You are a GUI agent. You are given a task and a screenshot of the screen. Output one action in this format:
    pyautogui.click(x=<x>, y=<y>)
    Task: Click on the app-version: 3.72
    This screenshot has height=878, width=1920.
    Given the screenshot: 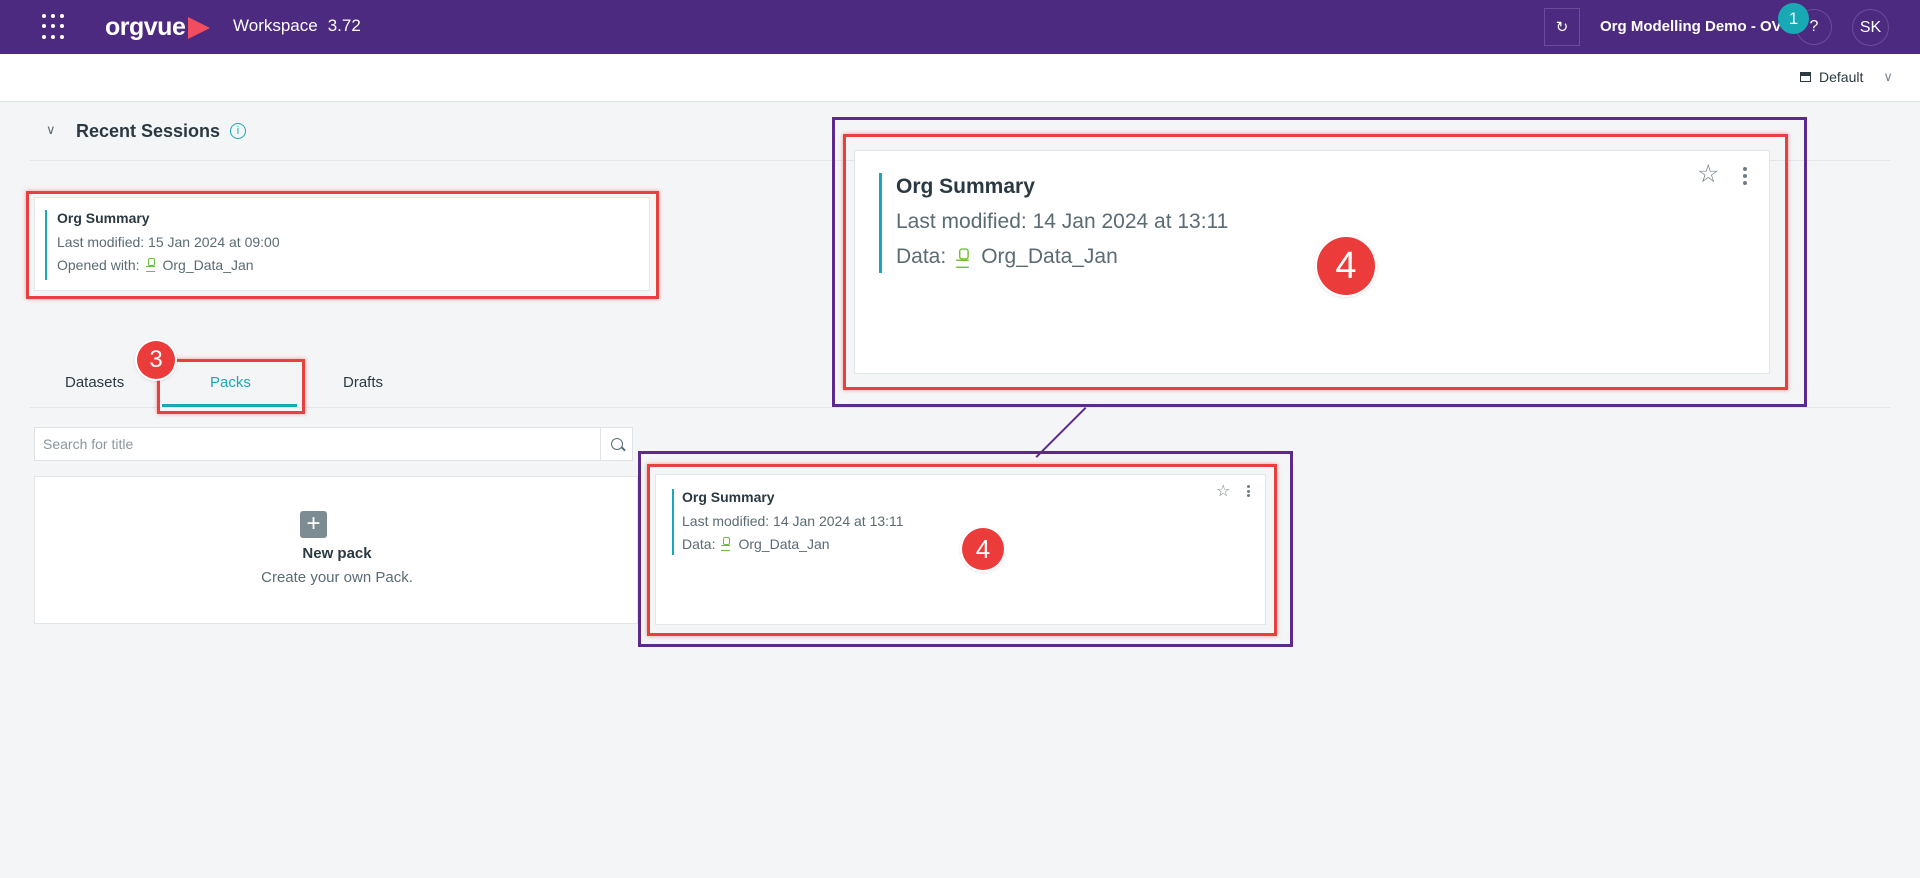 What is the action you would take?
    pyautogui.click(x=344, y=25)
    